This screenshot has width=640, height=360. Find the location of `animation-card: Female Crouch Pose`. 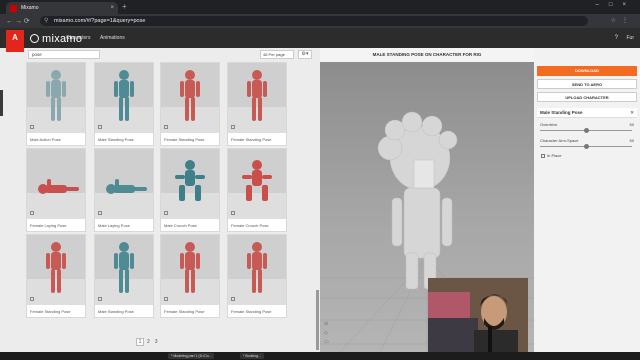

animation-card: Female Crouch Pose is located at coordinates (257, 190).